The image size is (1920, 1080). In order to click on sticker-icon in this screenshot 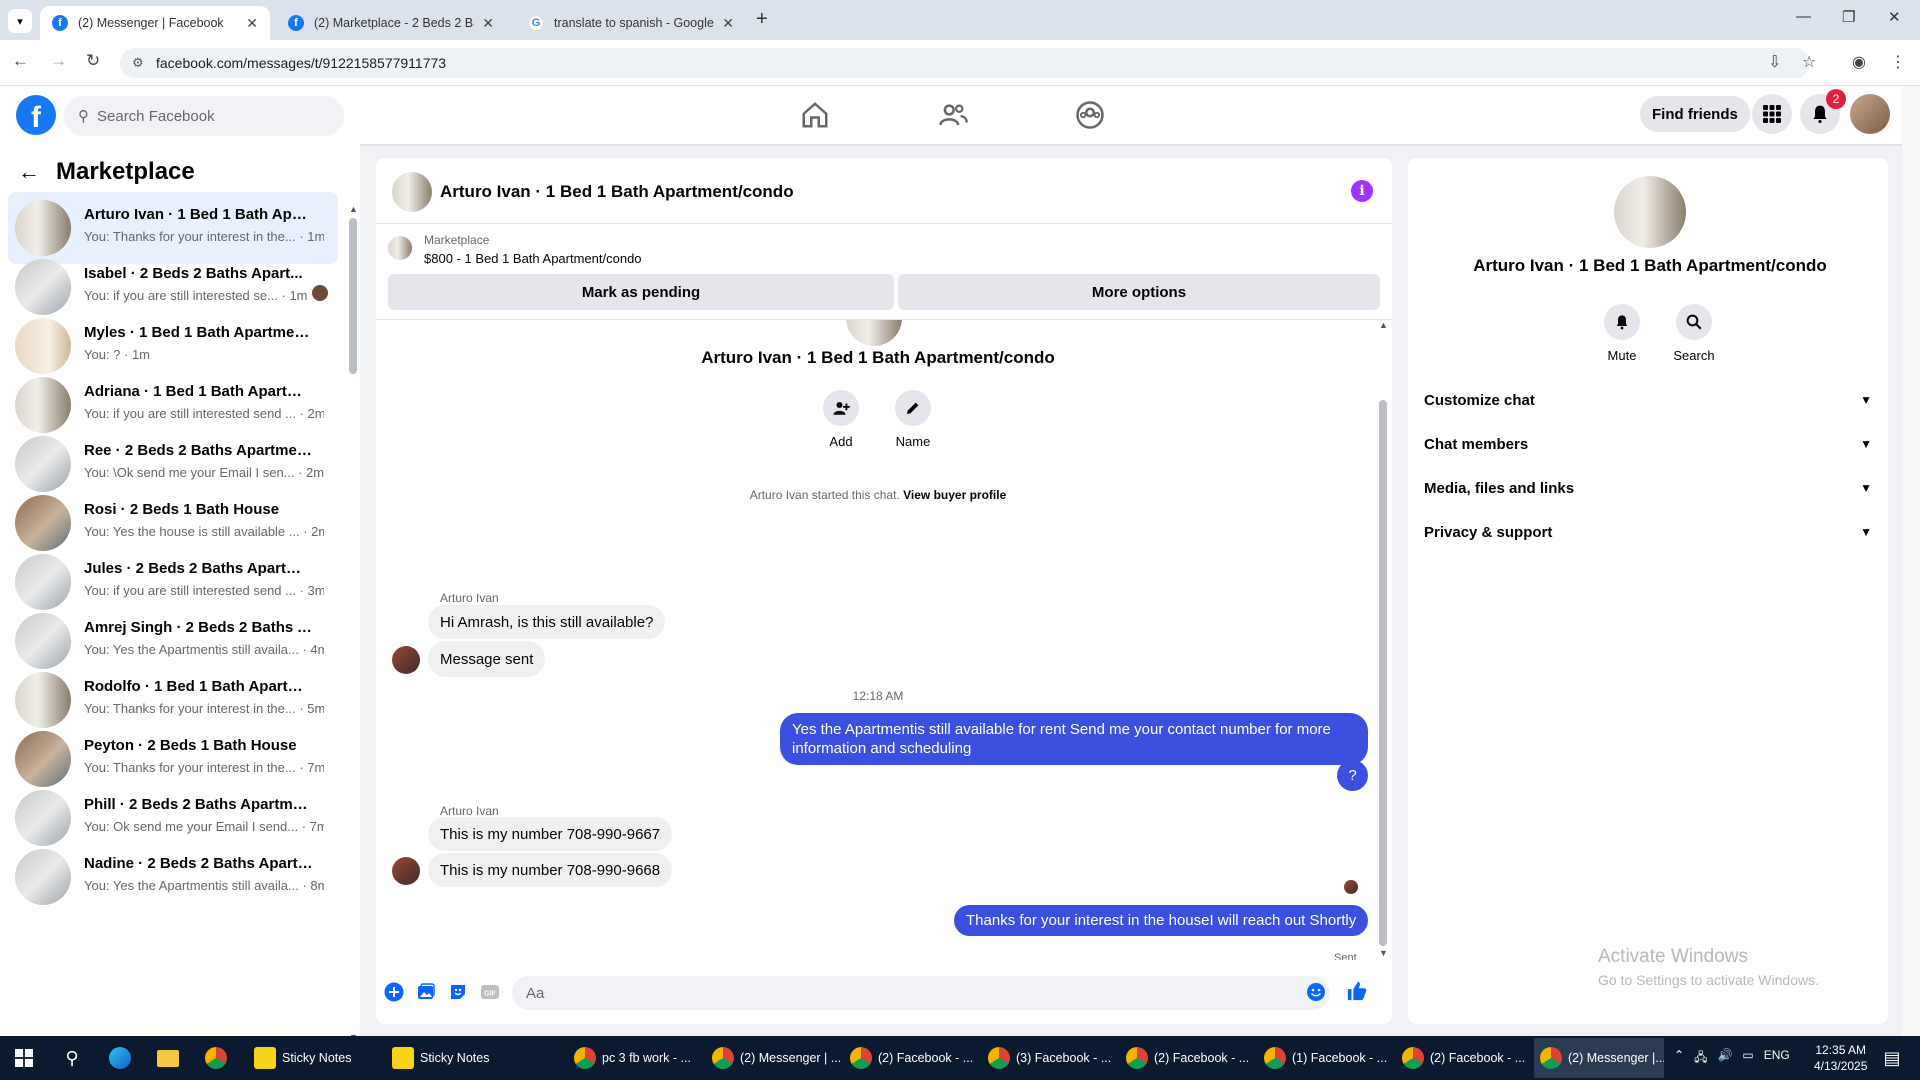, I will do `click(458, 992)`.